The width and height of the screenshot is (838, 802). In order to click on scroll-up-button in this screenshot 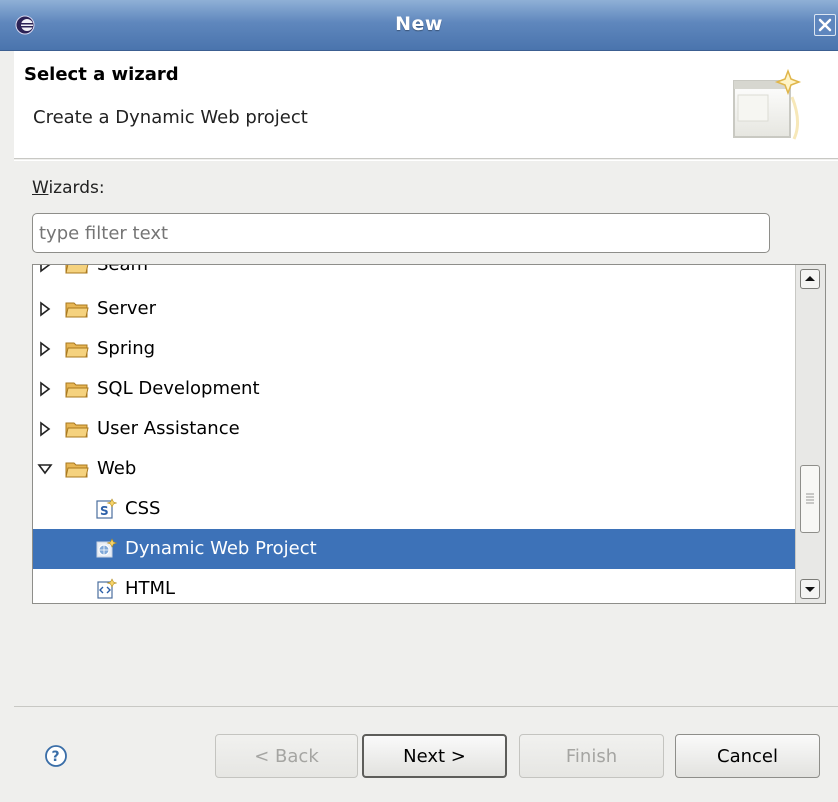, I will do `click(810, 279)`.